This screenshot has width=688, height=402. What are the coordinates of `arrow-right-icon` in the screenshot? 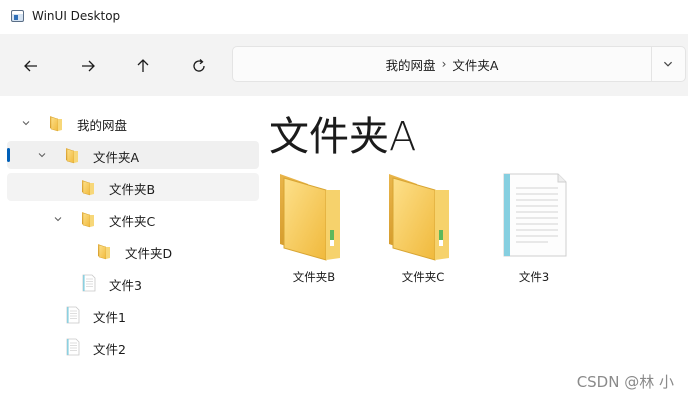 It's located at (88, 66).